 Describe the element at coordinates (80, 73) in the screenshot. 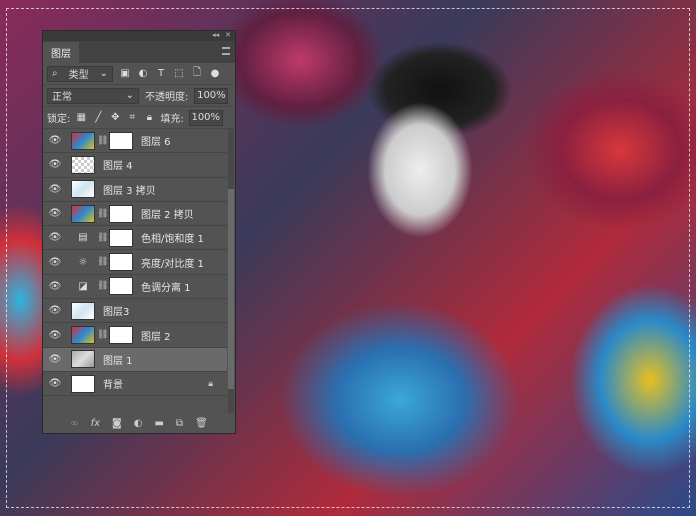

I see `filter-kind-select: ⌕ 类型 ⌄` at that location.